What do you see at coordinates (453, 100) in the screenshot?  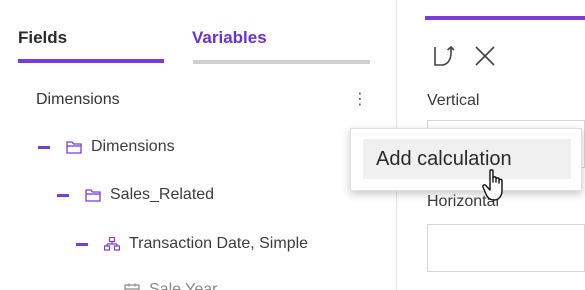 I see `vertical-label: Vertical` at bounding box center [453, 100].